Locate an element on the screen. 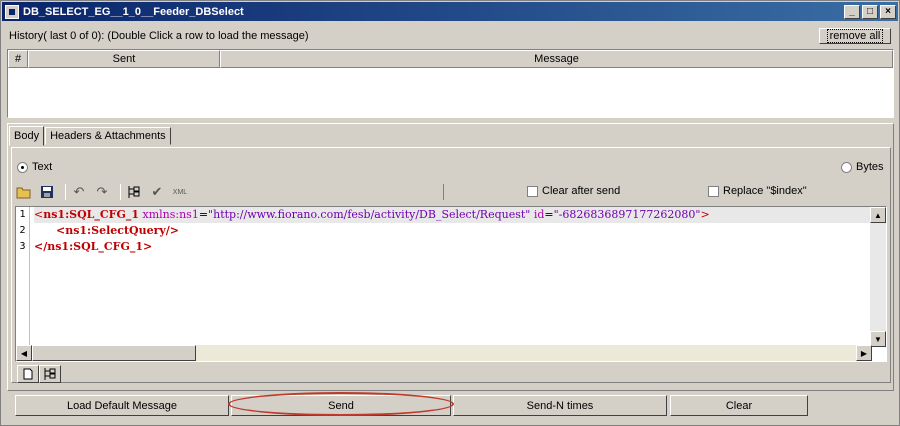 This screenshot has width=900, height=426. remove-all-label: remove all is located at coordinates (855, 36).